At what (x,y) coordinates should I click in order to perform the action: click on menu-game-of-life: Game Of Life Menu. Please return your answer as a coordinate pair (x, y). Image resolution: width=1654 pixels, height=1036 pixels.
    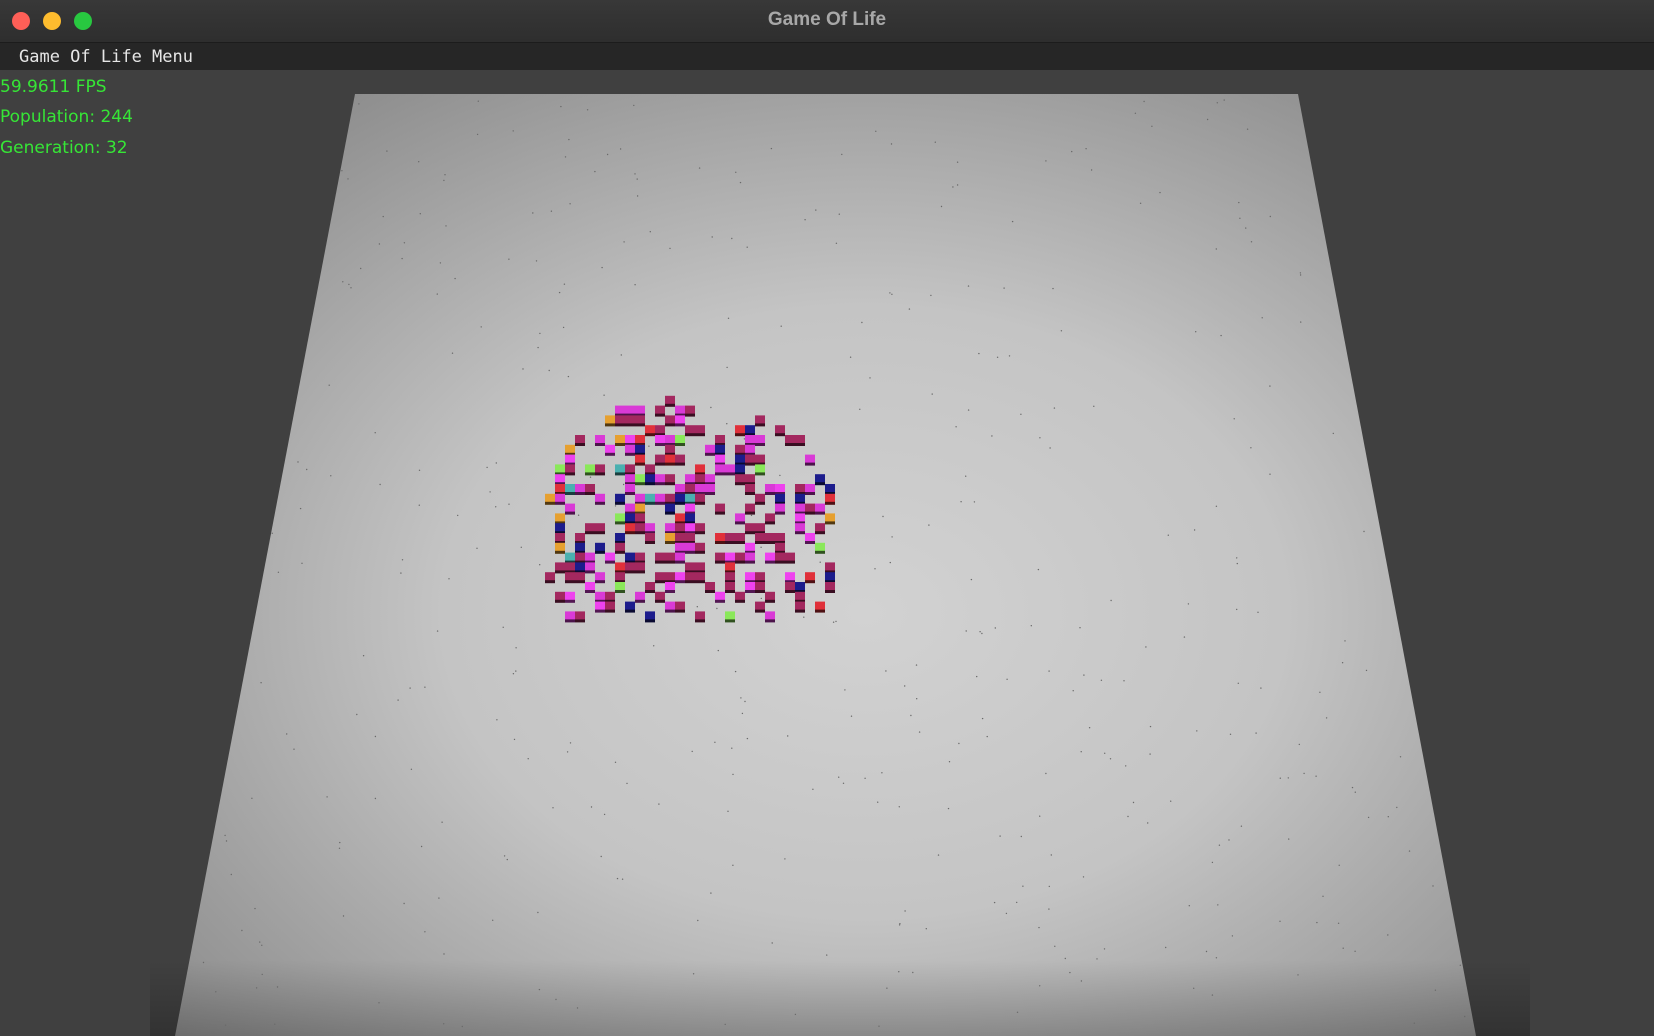
    Looking at the image, I should click on (106, 57).